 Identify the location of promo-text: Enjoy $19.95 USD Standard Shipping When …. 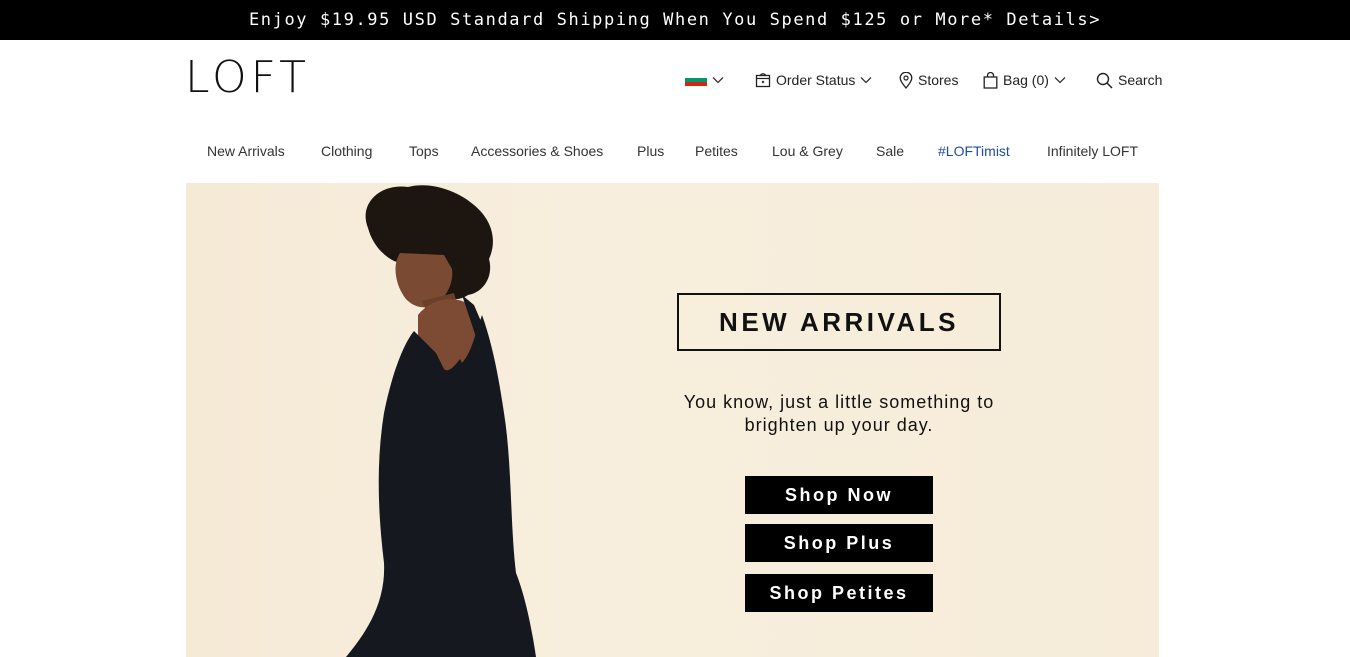
(675, 20).